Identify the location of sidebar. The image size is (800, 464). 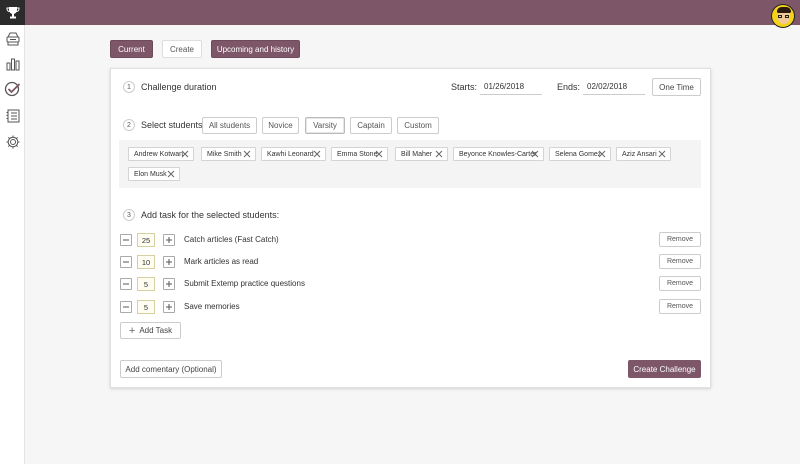
(12, 244).